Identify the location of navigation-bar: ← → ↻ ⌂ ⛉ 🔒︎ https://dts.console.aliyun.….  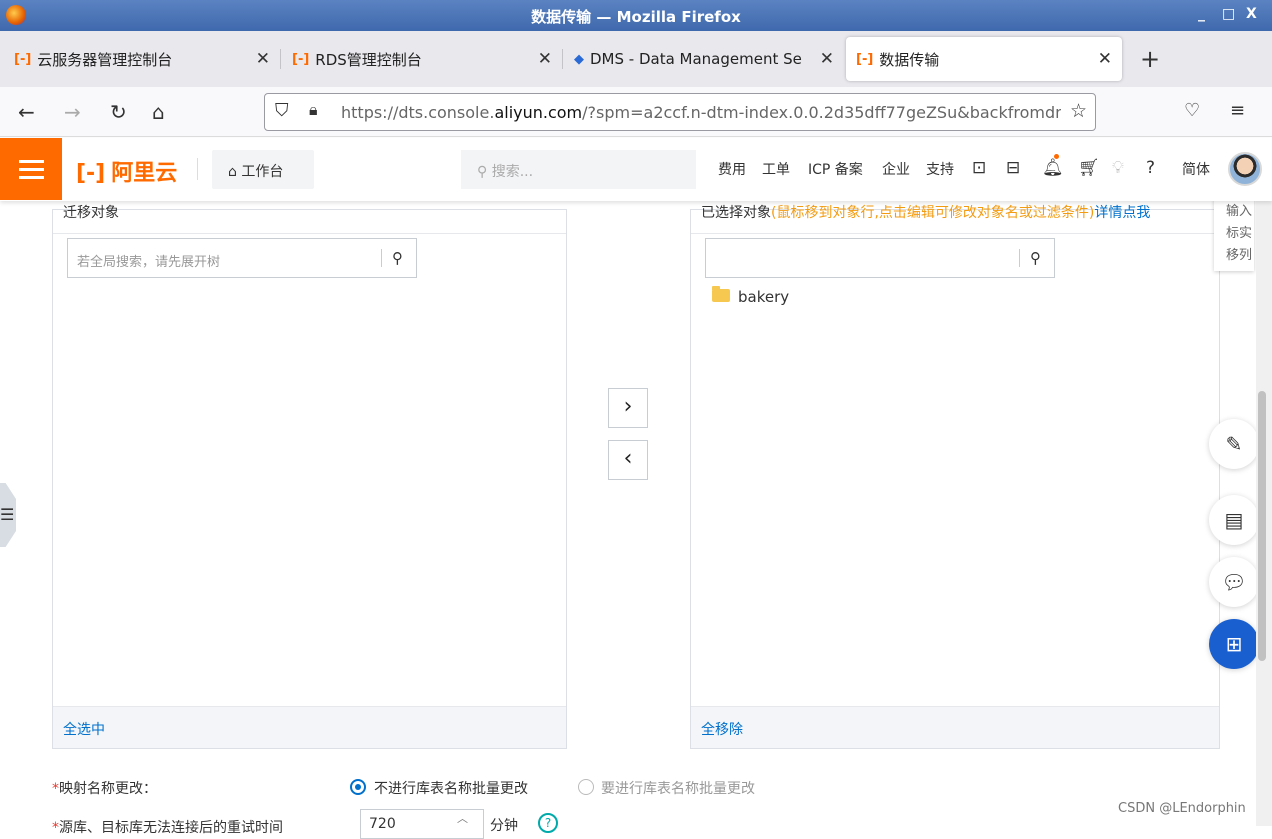
(636, 112).